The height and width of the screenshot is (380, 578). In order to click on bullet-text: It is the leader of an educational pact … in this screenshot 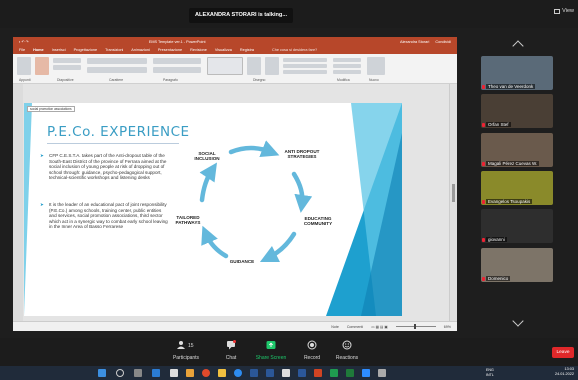, I will do `click(108, 216)`.